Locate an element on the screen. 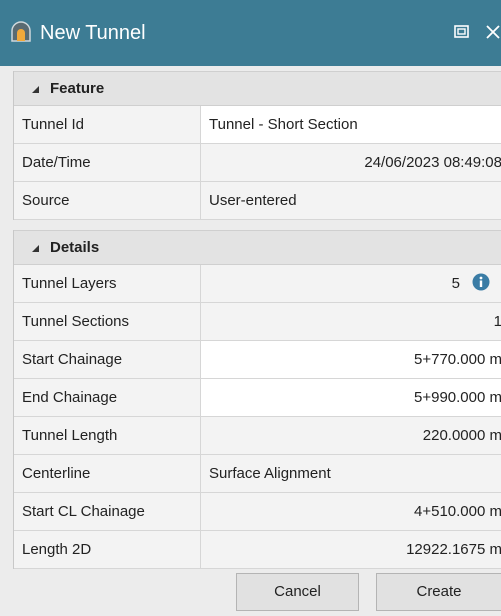  property-label: Date/Time is located at coordinates (107, 162).